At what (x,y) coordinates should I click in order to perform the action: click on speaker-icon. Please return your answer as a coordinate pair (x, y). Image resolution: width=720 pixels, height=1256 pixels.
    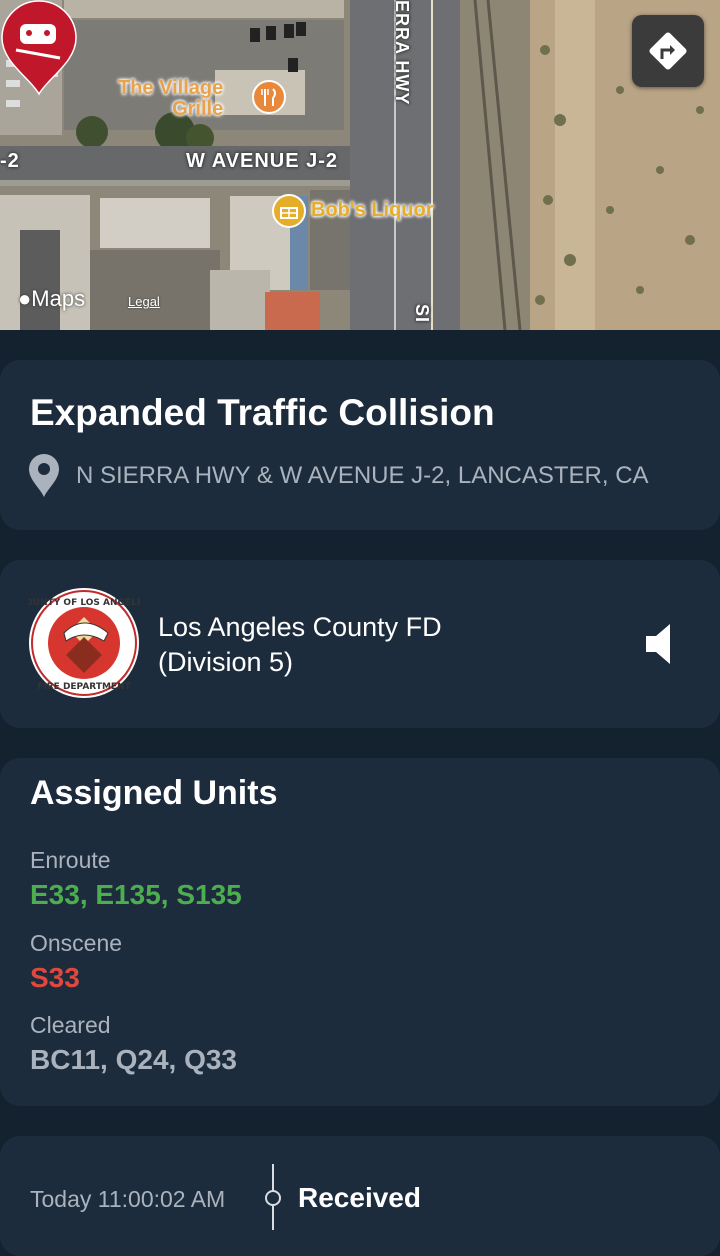
    Looking at the image, I should click on (660, 644).